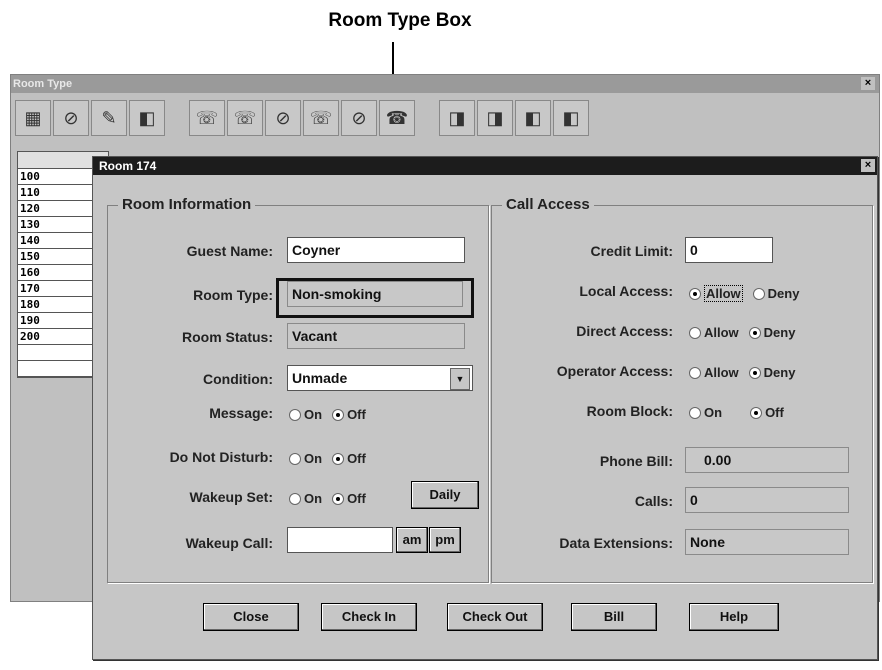 The width and height of the screenshot is (882, 670). Describe the element at coordinates (747, 332) in the screenshot. I see `direct-access-radio-group: Allow Deny` at that location.